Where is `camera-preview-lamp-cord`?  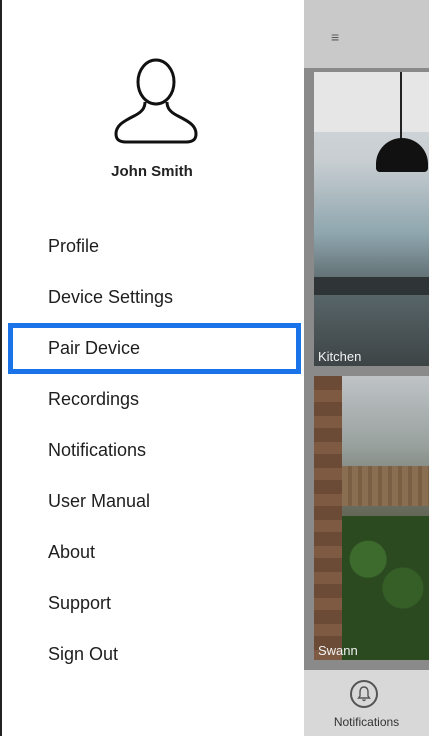
camera-preview-lamp-cord is located at coordinates (401, 107).